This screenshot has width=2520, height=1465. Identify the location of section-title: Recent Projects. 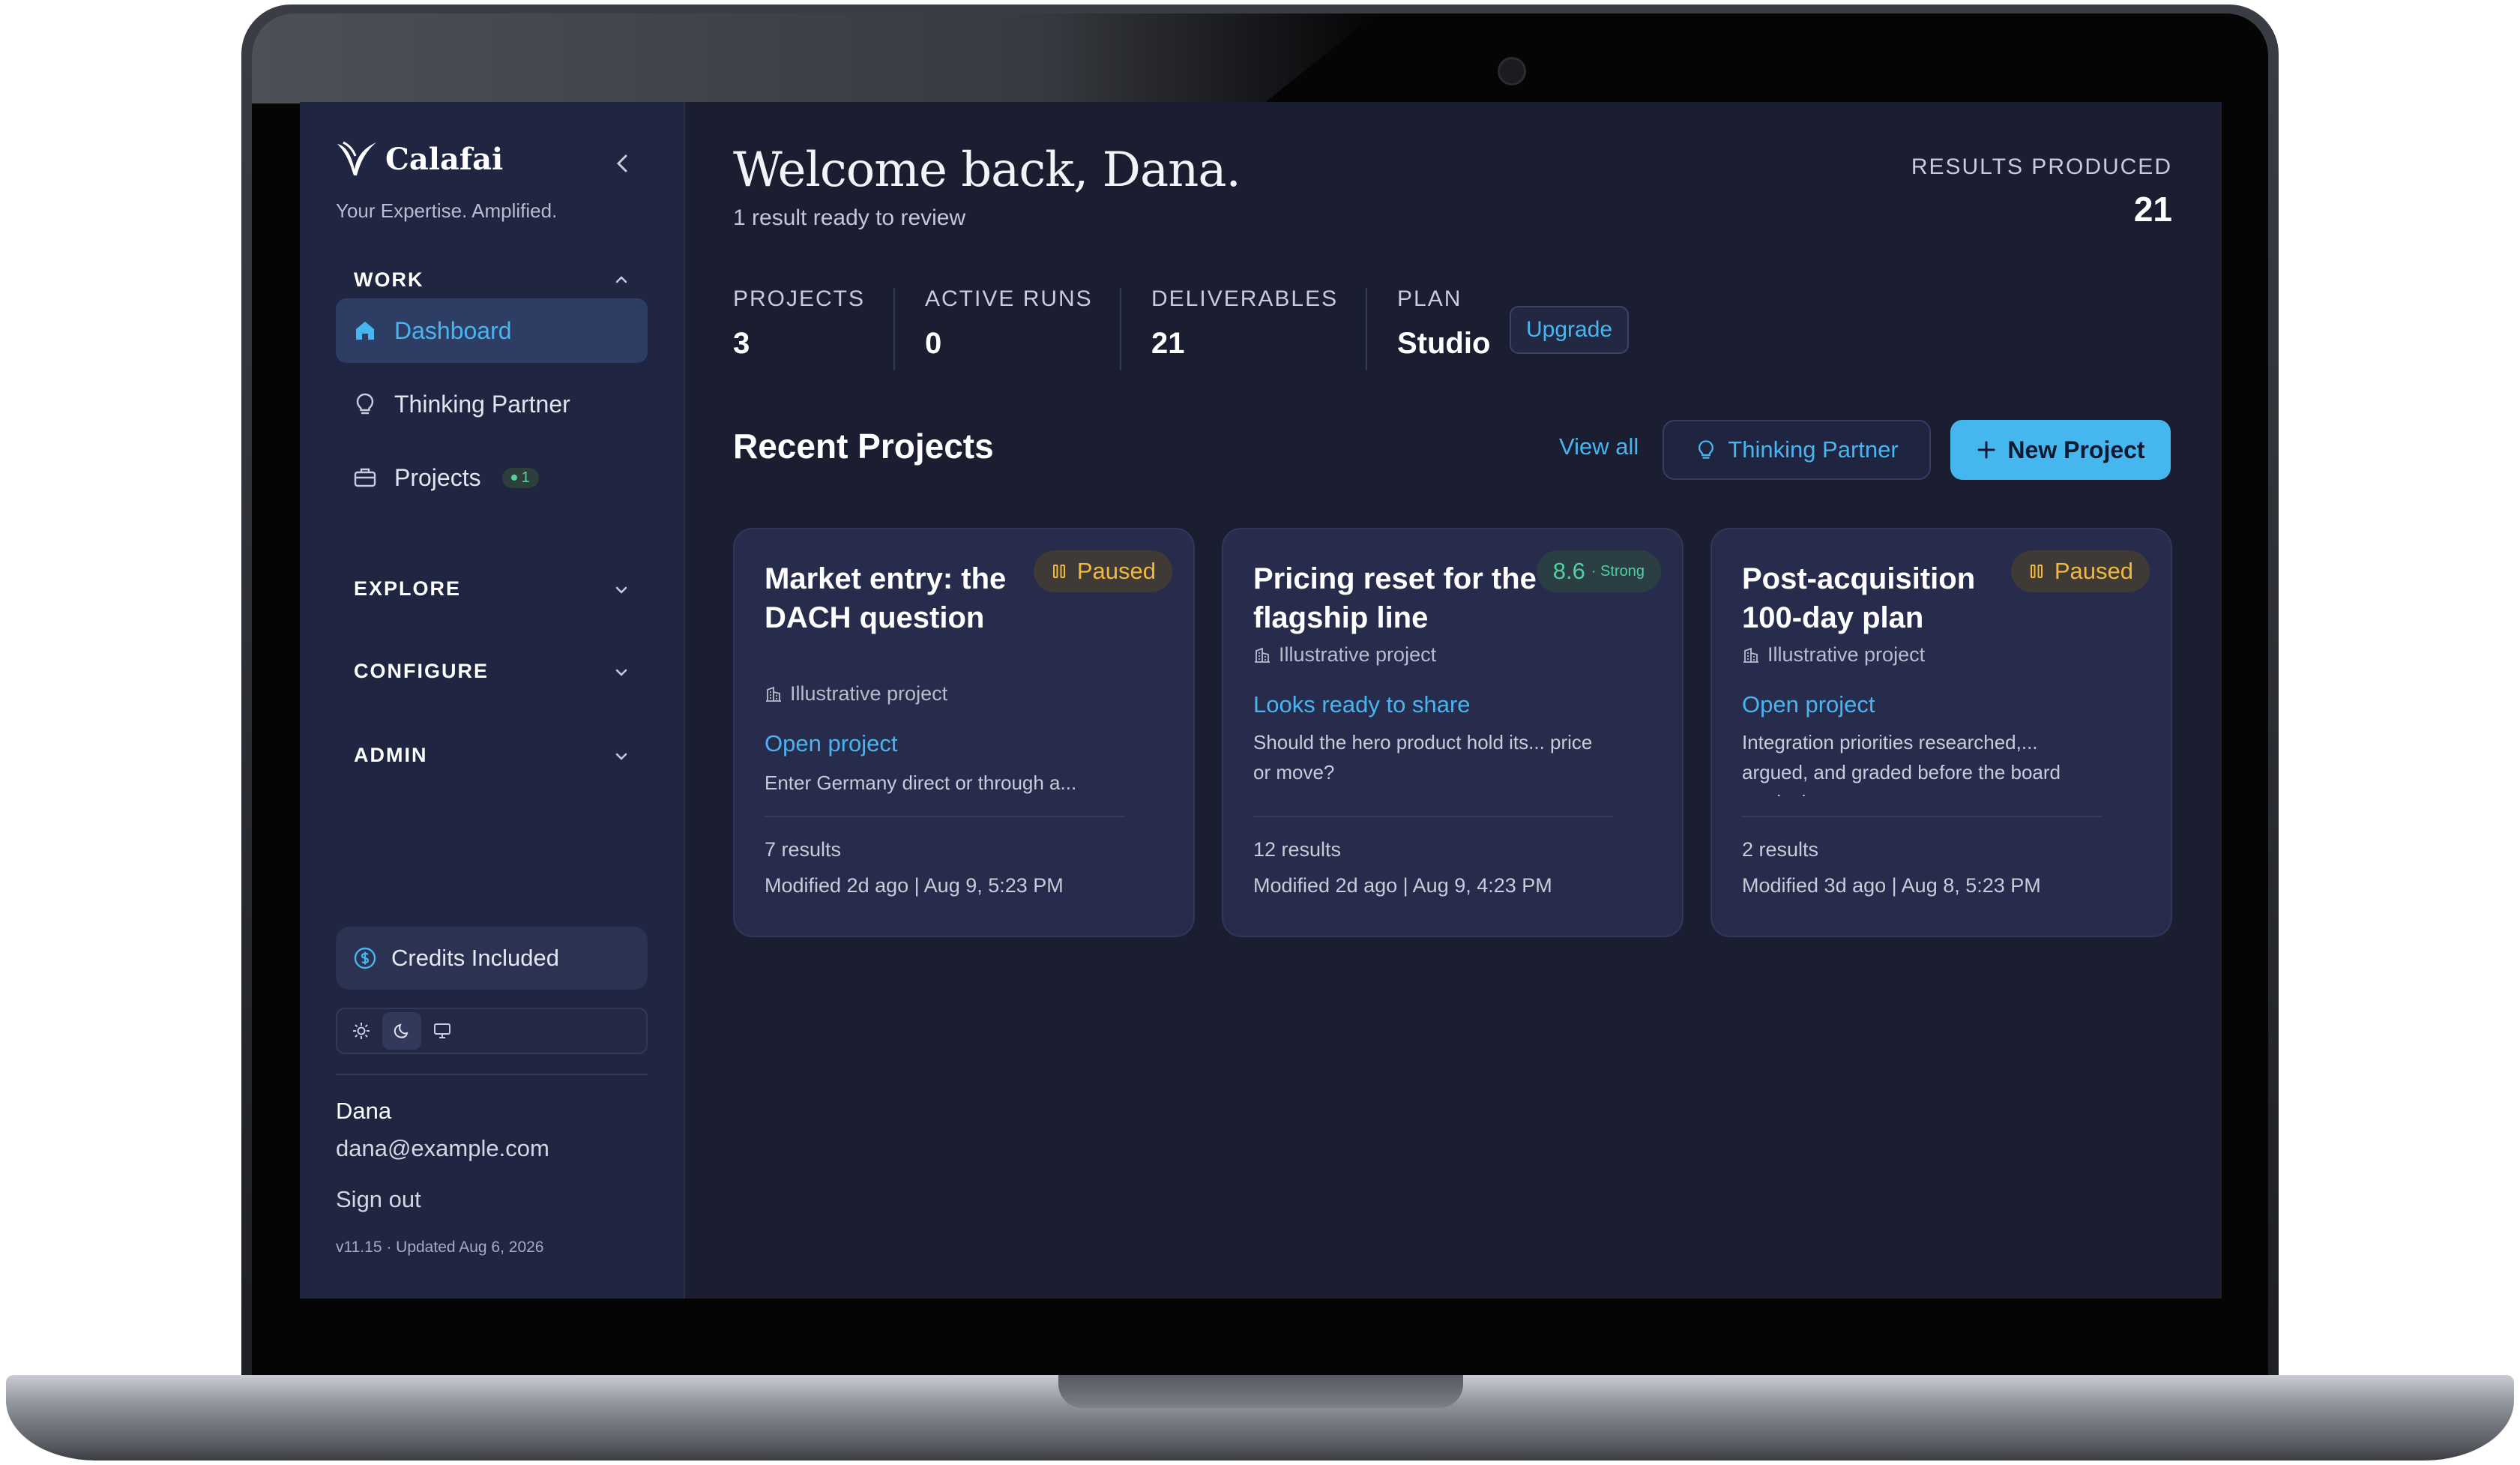
(863, 446).